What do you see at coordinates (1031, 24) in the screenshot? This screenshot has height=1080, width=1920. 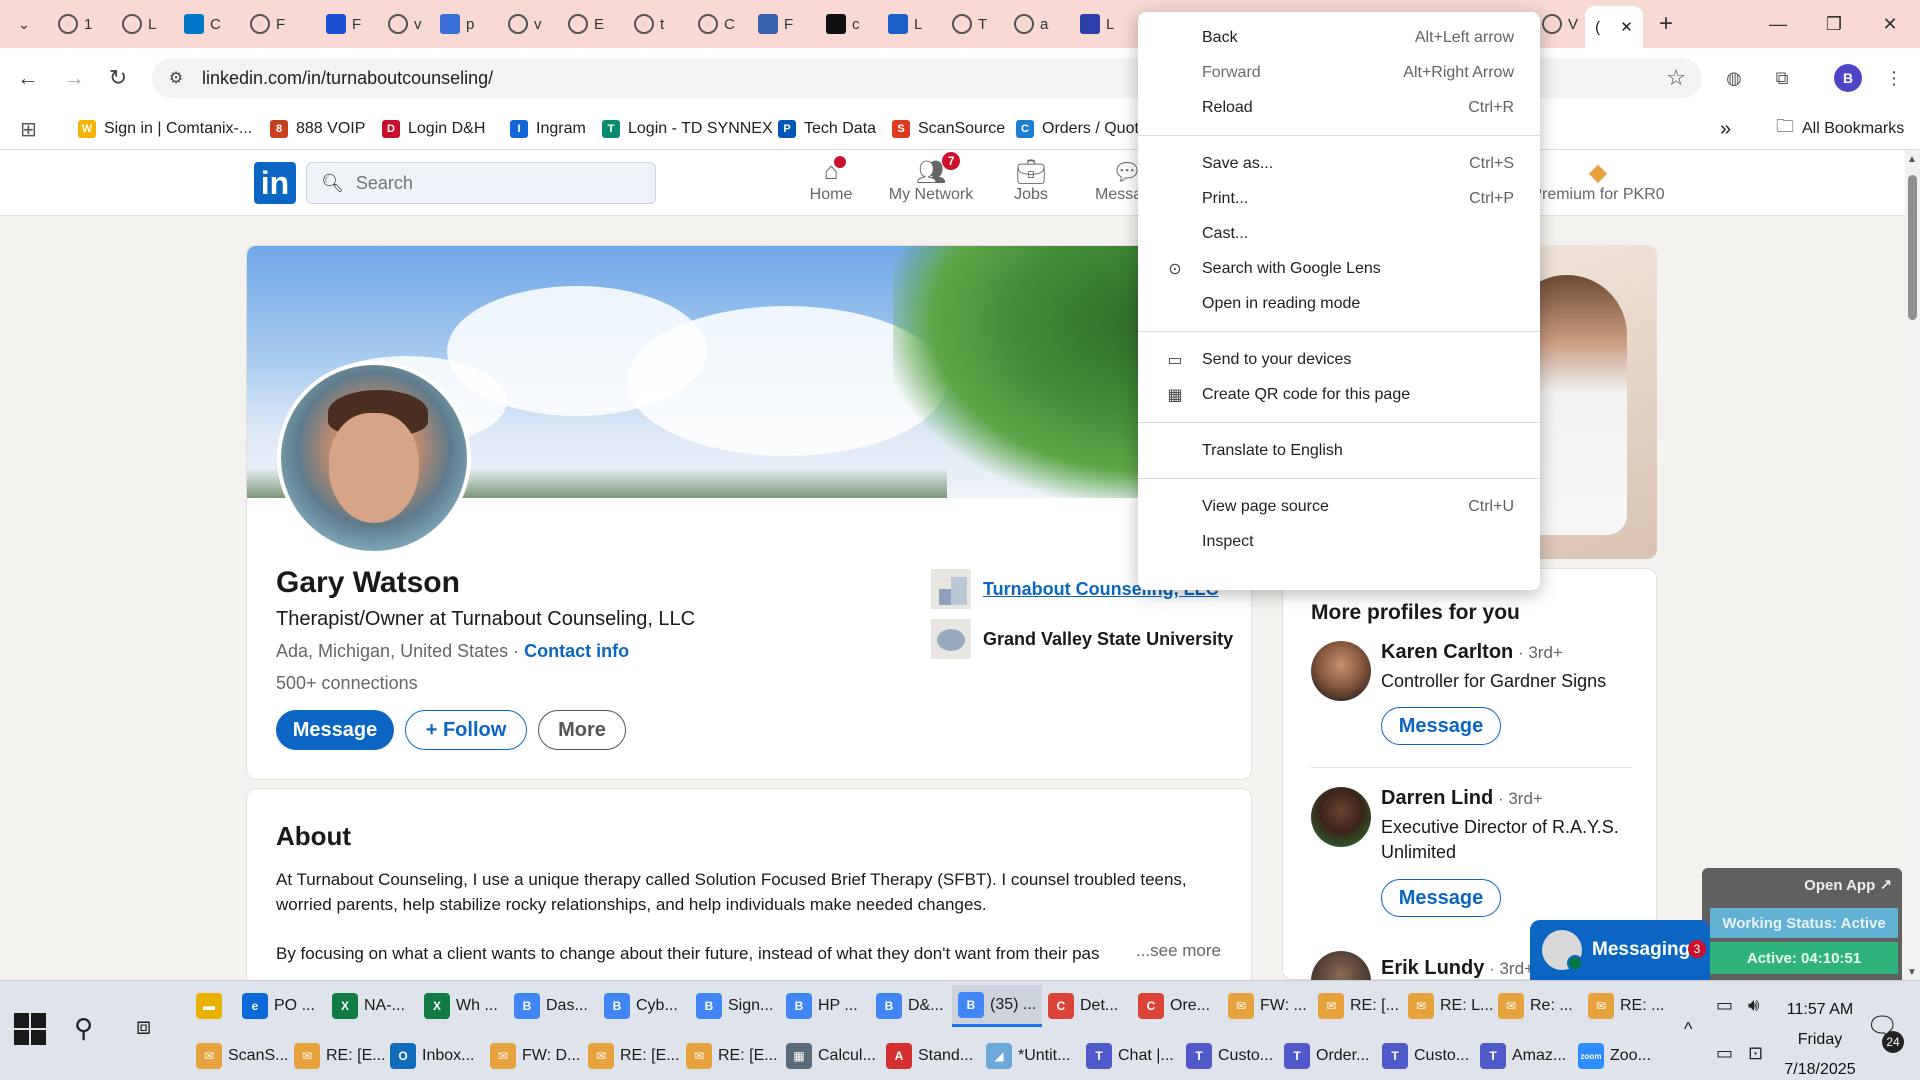 I see `browser-tab: a` at bounding box center [1031, 24].